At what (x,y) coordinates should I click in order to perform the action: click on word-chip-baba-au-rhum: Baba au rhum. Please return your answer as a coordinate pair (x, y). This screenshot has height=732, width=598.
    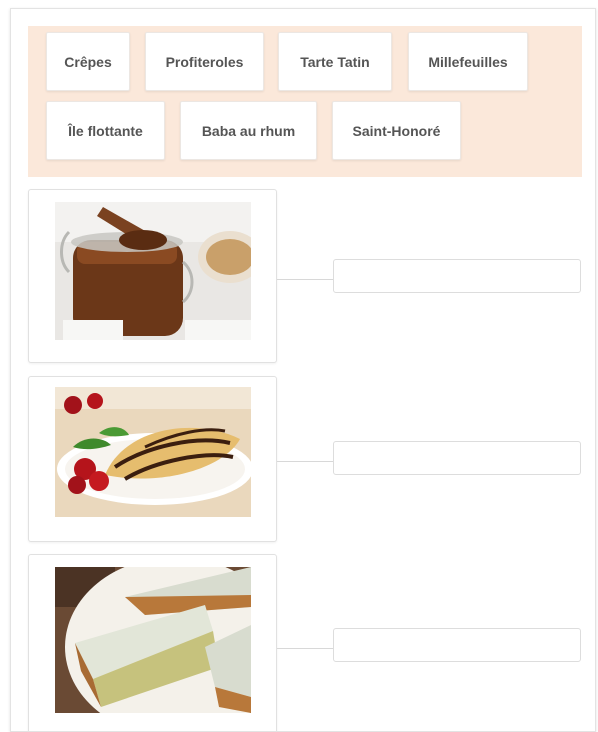
    Looking at the image, I should click on (248, 130).